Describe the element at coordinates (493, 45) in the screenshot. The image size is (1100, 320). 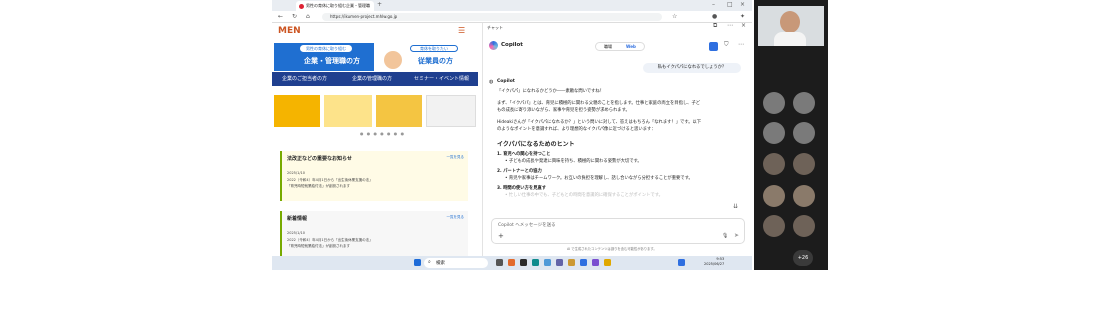
I see `copilot-logo-icon` at that location.